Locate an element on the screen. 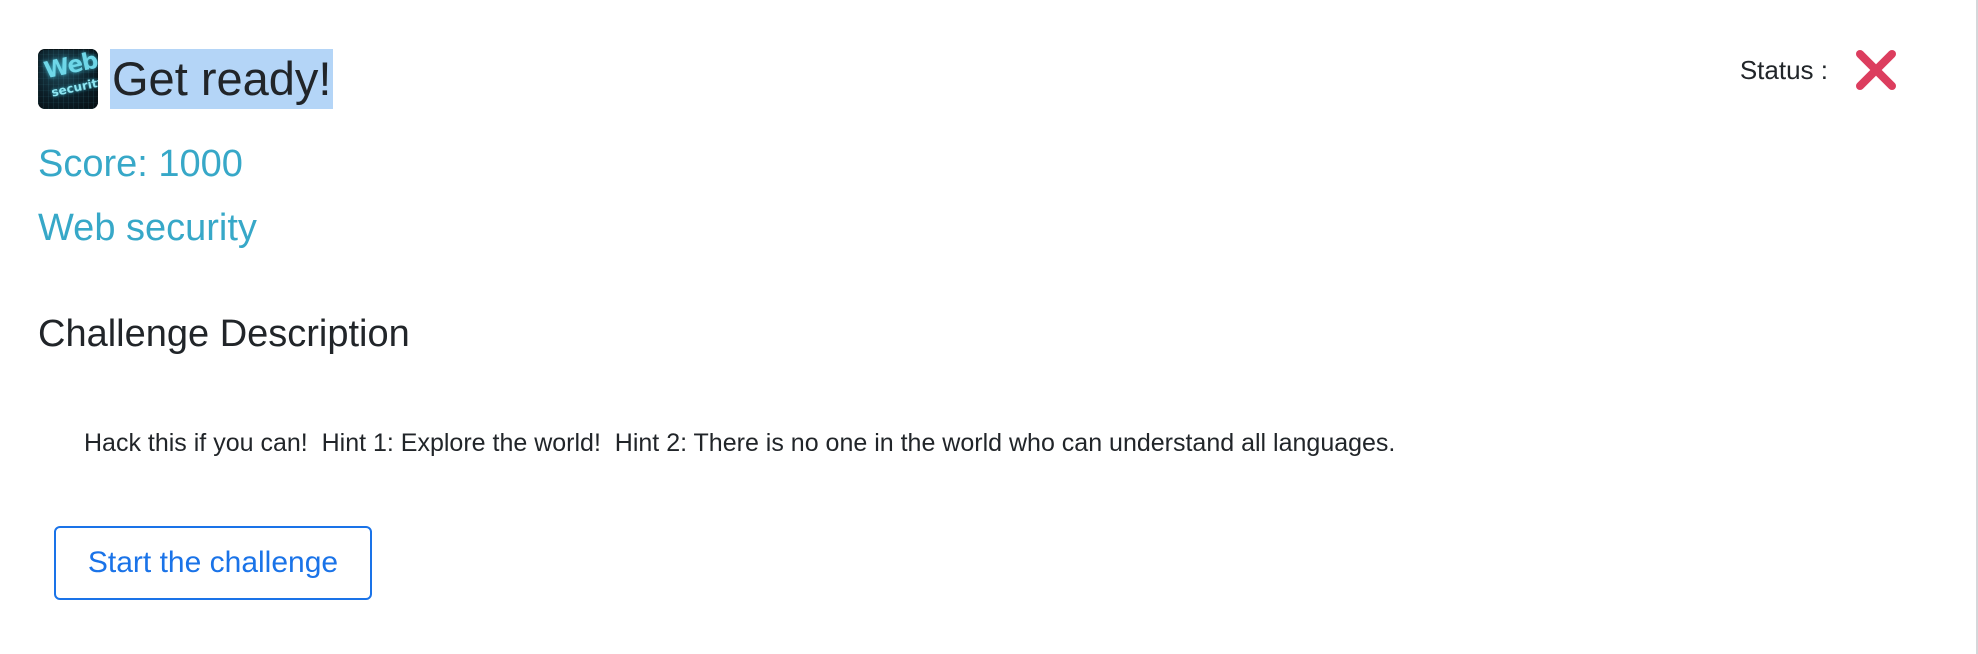  description-heading: Challenge Description is located at coordinates (224, 334).